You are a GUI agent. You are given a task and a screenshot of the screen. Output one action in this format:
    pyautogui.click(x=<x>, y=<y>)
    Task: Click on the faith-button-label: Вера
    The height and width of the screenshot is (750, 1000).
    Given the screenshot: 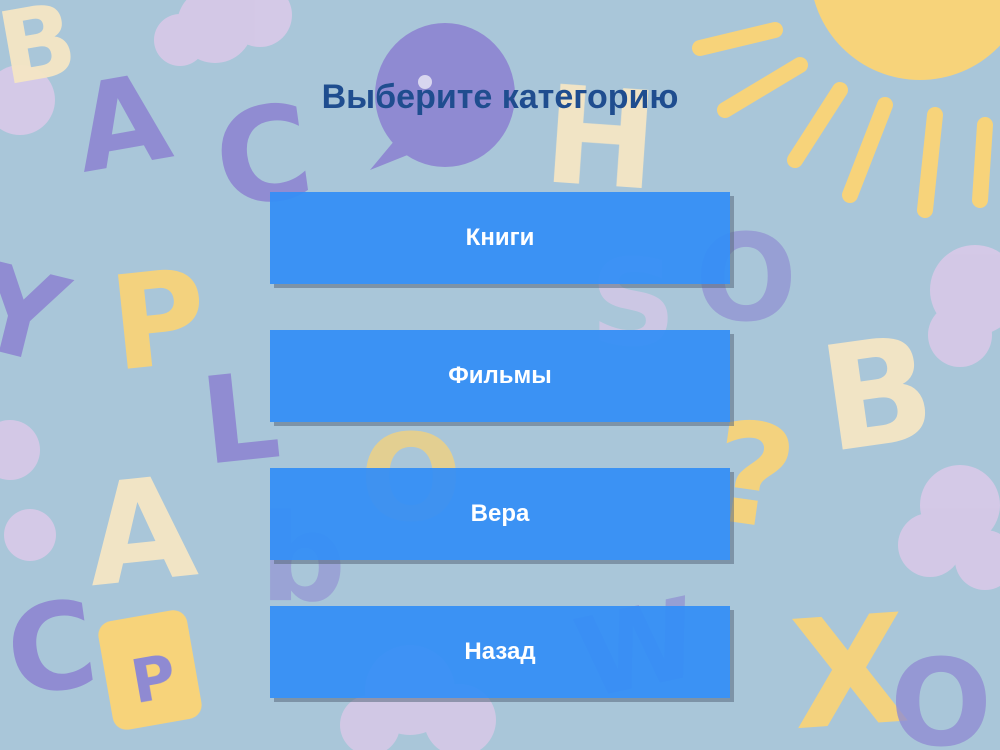 What is the action you would take?
    pyautogui.click(x=500, y=513)
    